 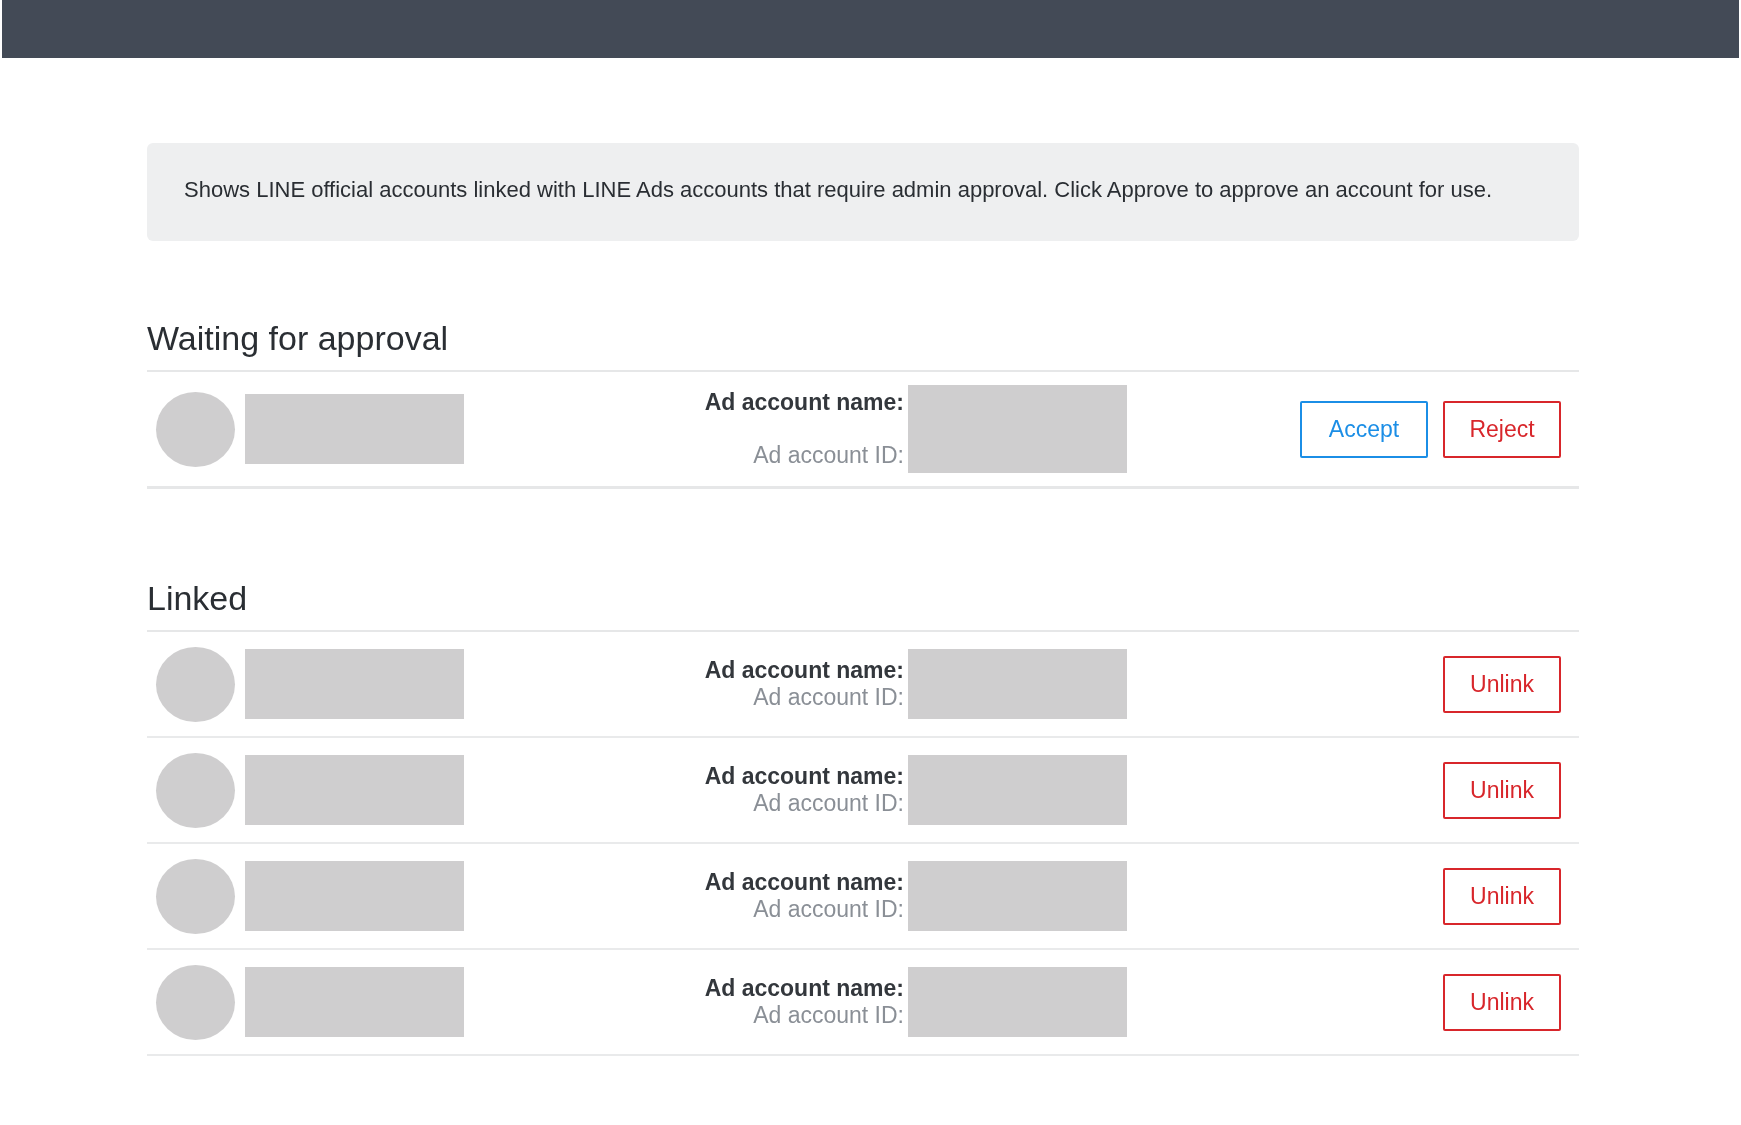 I want to click on info-notice: Shows LINE official accounts linked with LINE Ads accounts that require admin approval. Click Approve to approve an account for use., so click(x=863, y=192).